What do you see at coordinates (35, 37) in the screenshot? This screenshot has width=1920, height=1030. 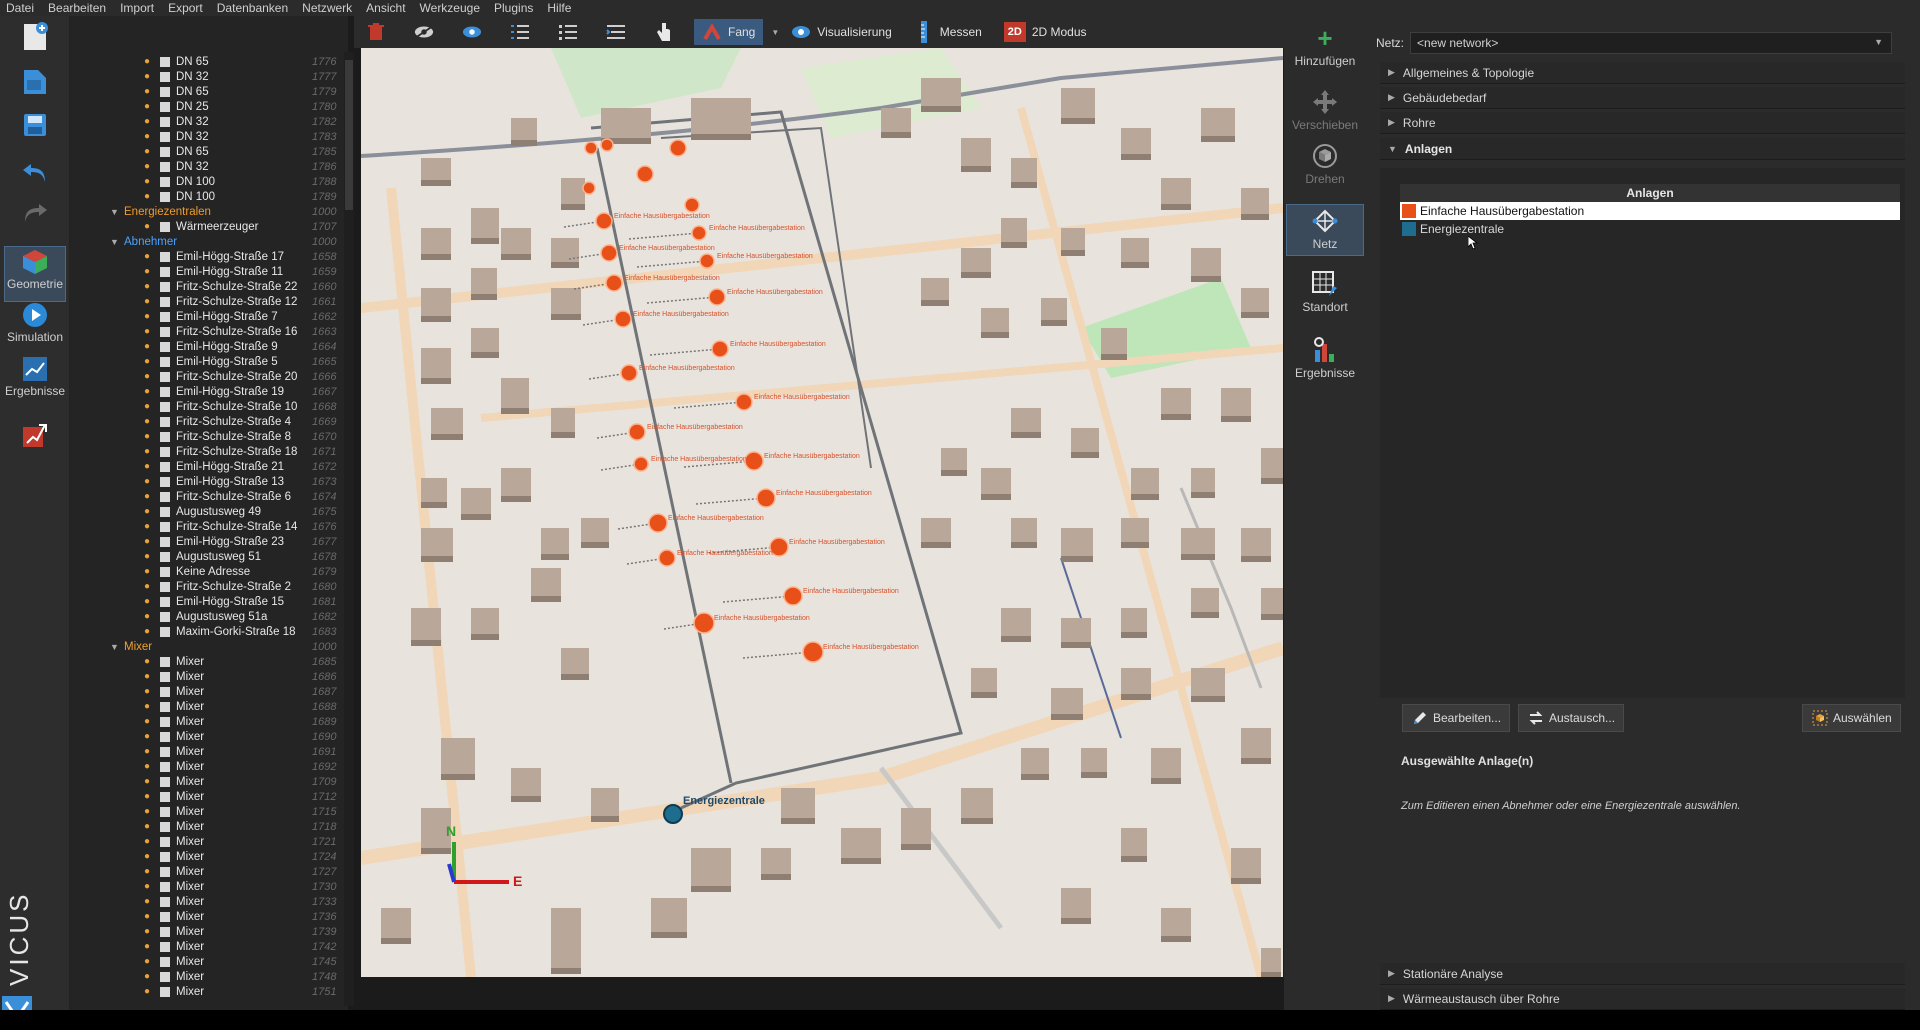 I see `new-project-button` at bounding box center [35, 37].